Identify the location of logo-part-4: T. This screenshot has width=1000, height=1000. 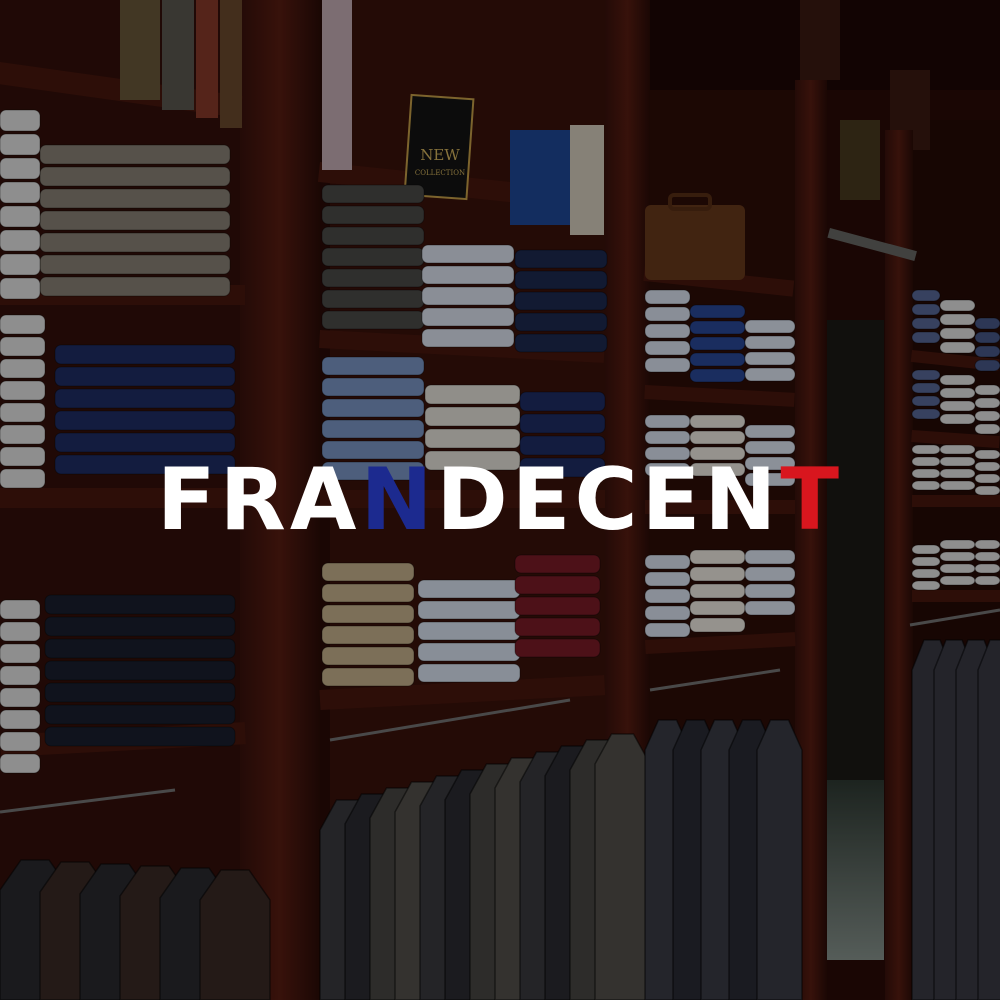
(812, 500).